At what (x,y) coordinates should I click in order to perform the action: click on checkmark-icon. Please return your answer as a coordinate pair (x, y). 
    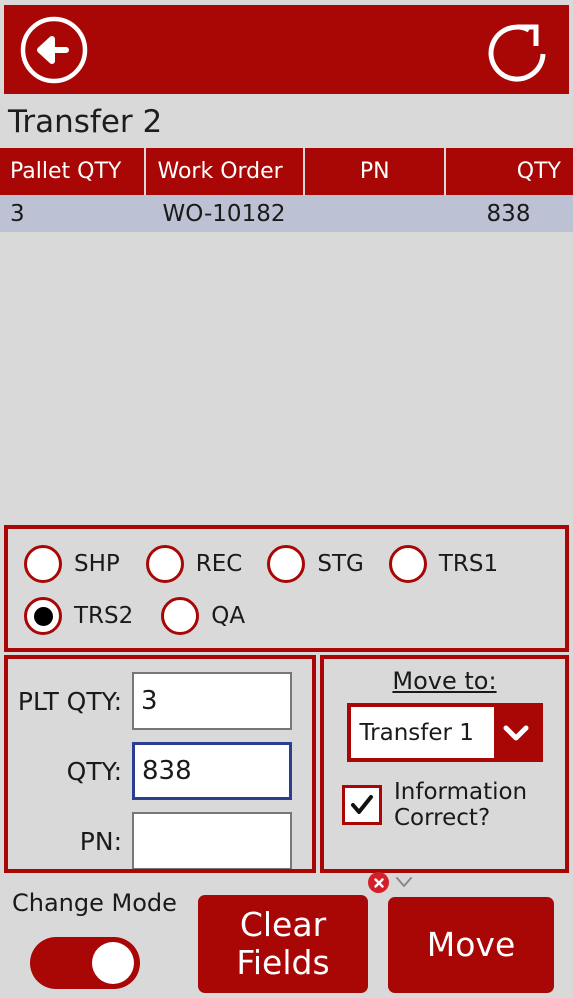
    Looking at the image, I should click on (362, 805).